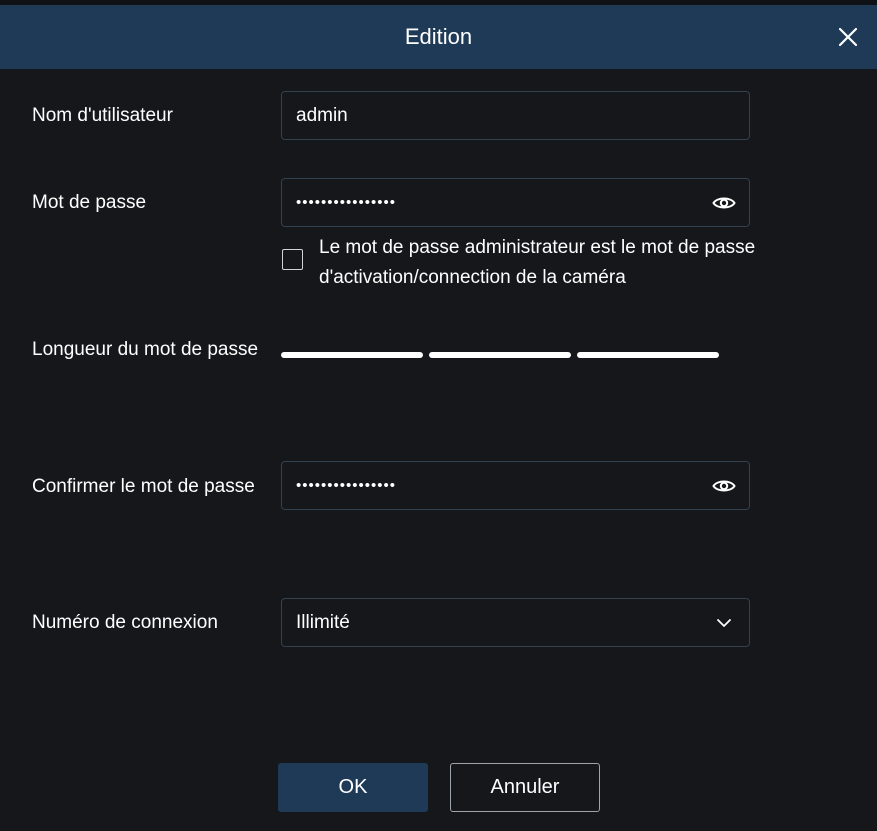 The width and height of the screenshot is (877, 831). What do you see at coordinates (496, 202) in the screenshot?
I see `password-input` at bounding box center [496, 202].